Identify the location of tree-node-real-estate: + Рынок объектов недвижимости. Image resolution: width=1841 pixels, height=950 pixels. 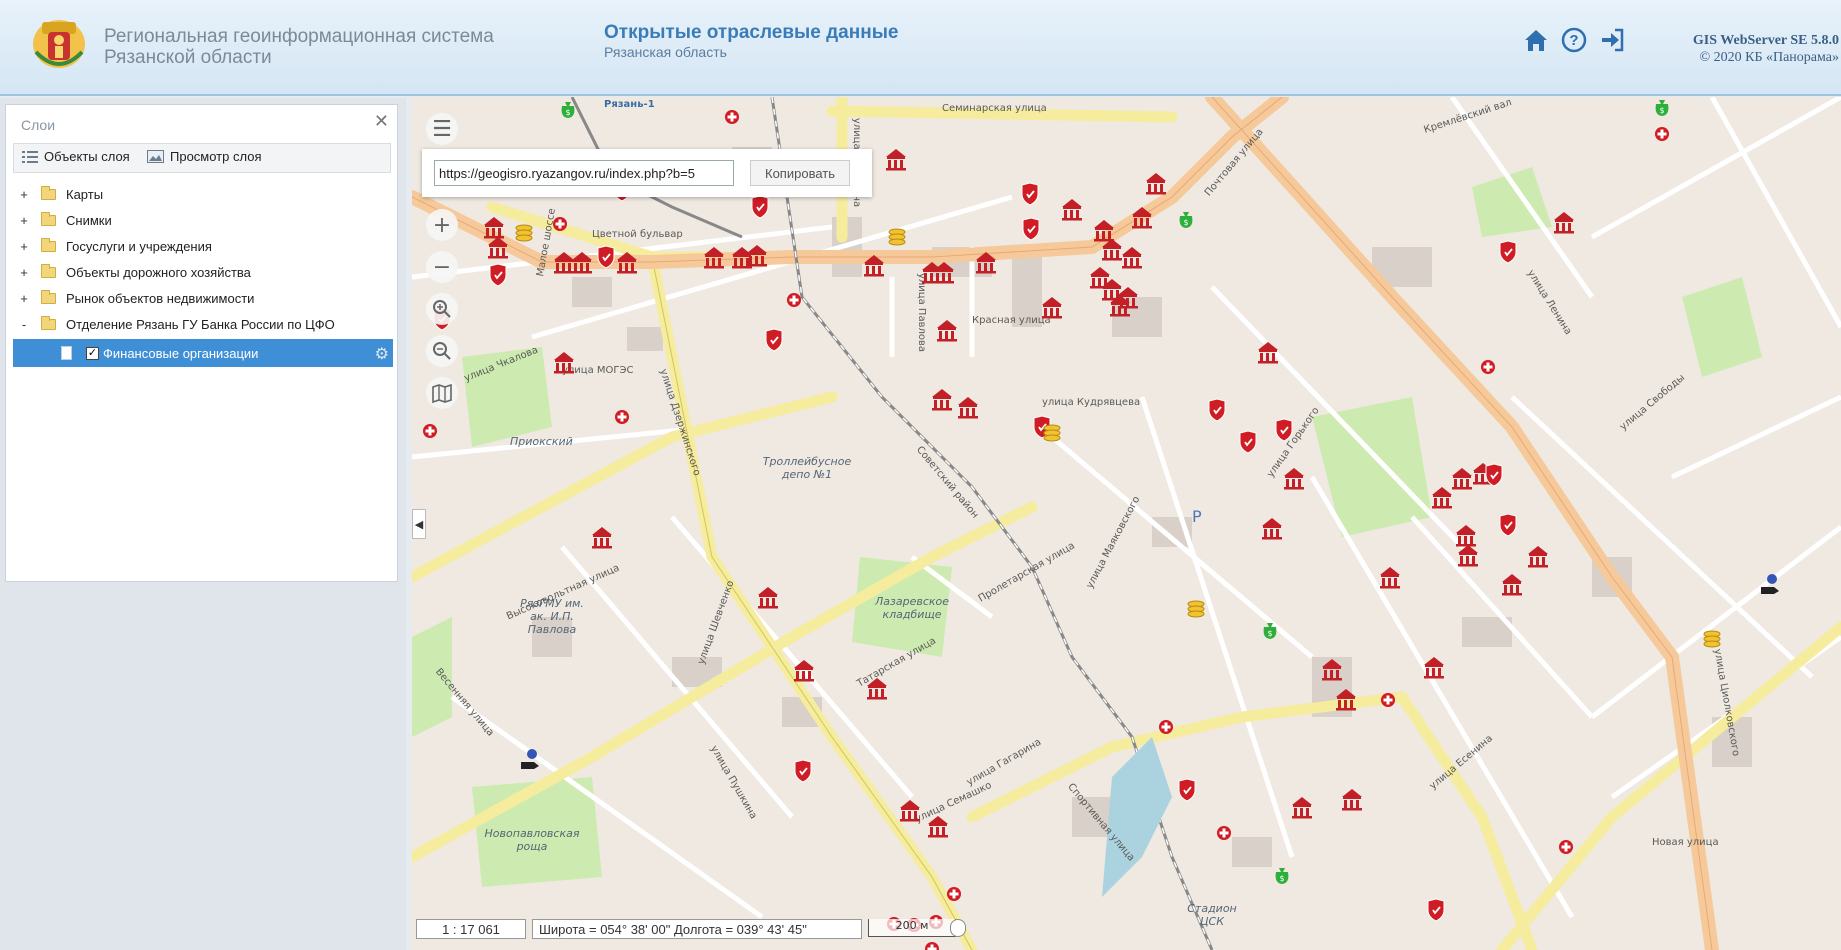
(203, 298).